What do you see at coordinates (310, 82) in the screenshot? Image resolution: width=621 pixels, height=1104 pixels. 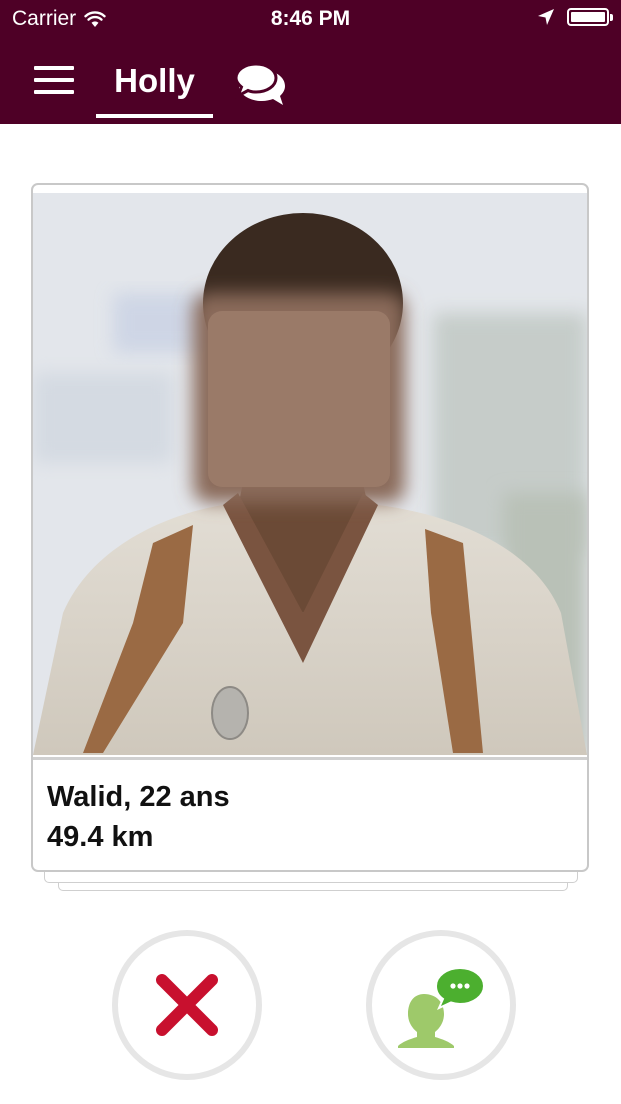 I see `nav-bar: Holly` at bounding box center [310, 82].